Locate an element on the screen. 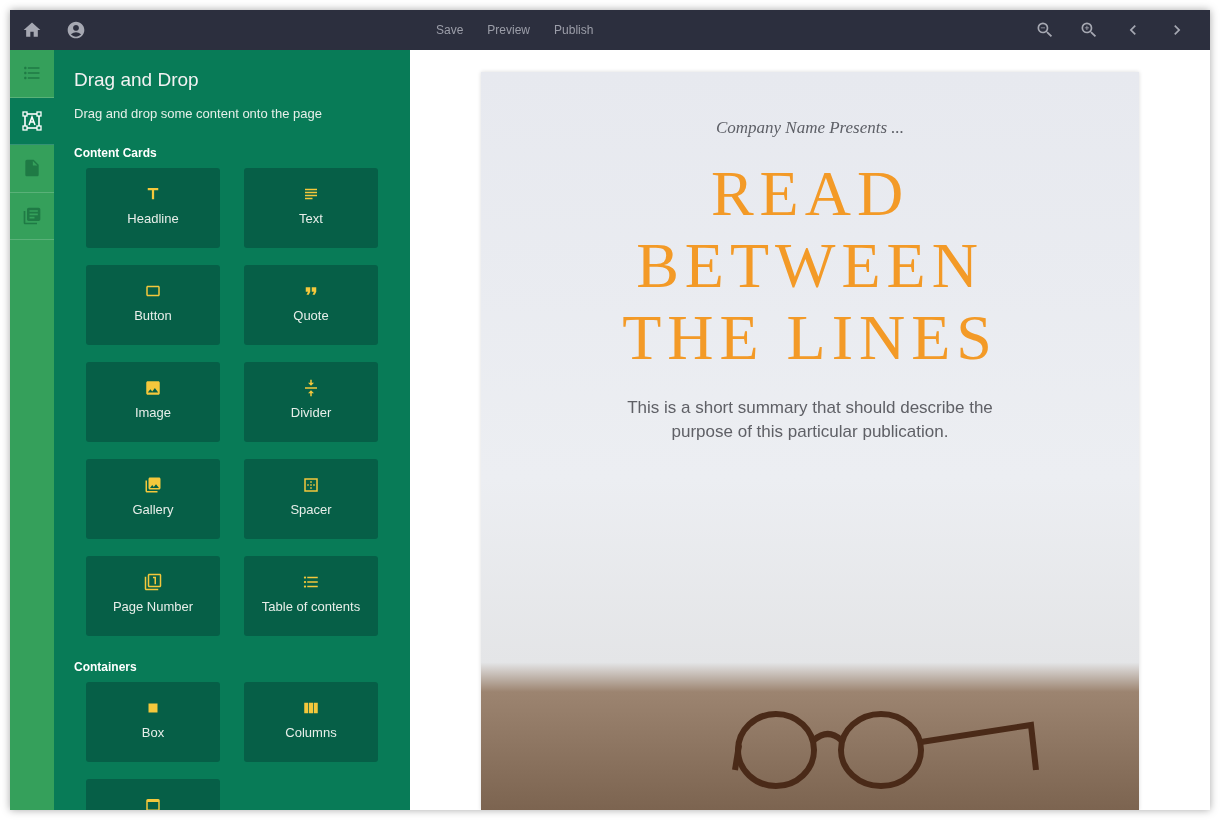 Image resolution: width=1220 pixels, height=820 pixels. cover-title: READ BETWEEN THE LINES is located at coordinates (810, 266).